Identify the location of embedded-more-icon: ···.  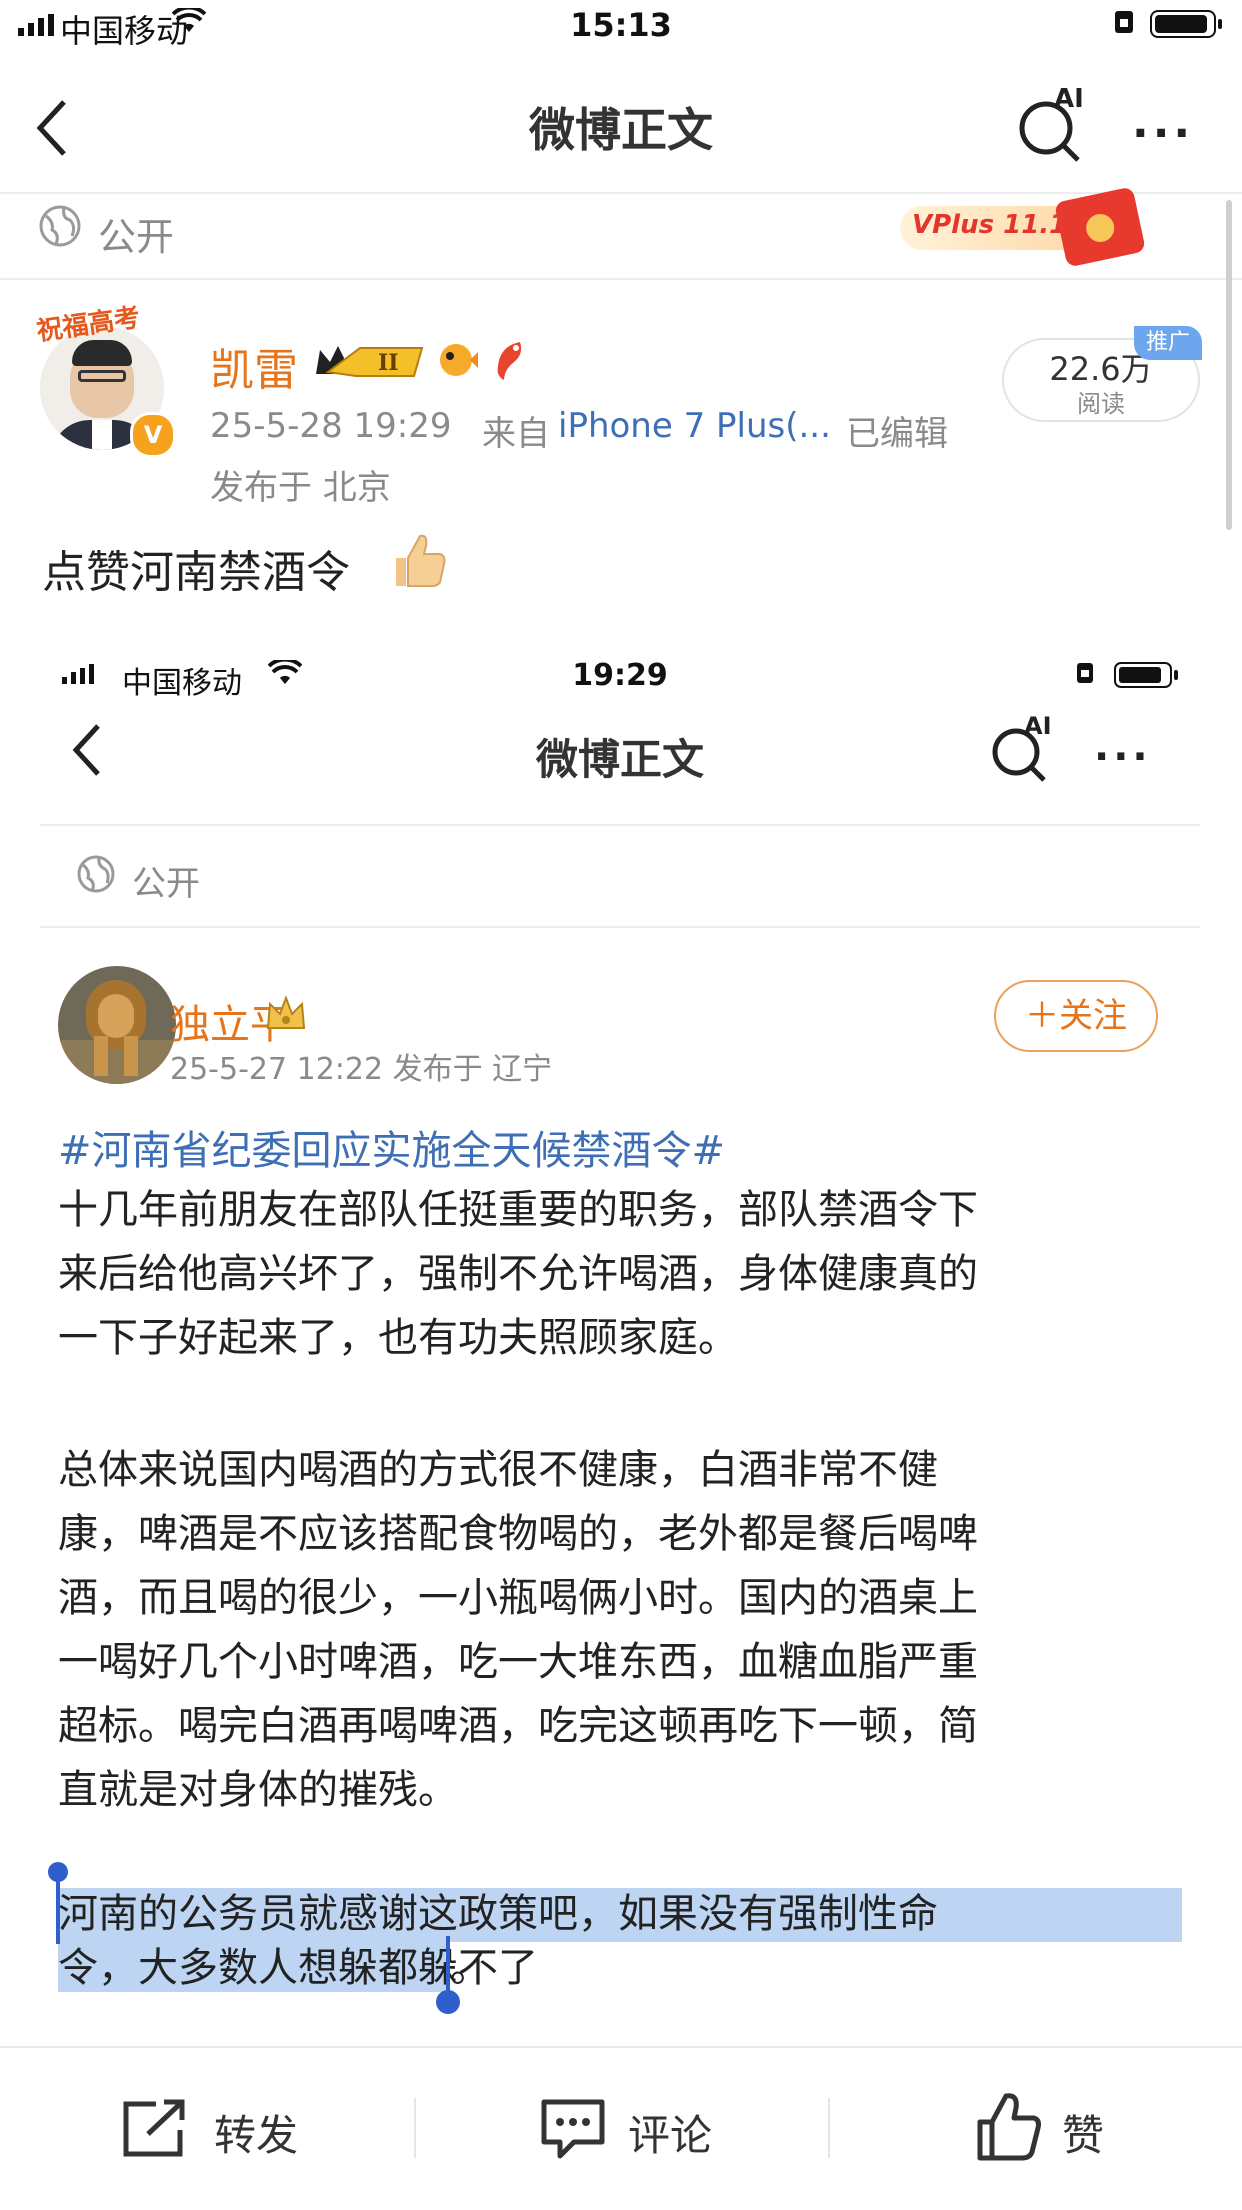
(1123, 757).